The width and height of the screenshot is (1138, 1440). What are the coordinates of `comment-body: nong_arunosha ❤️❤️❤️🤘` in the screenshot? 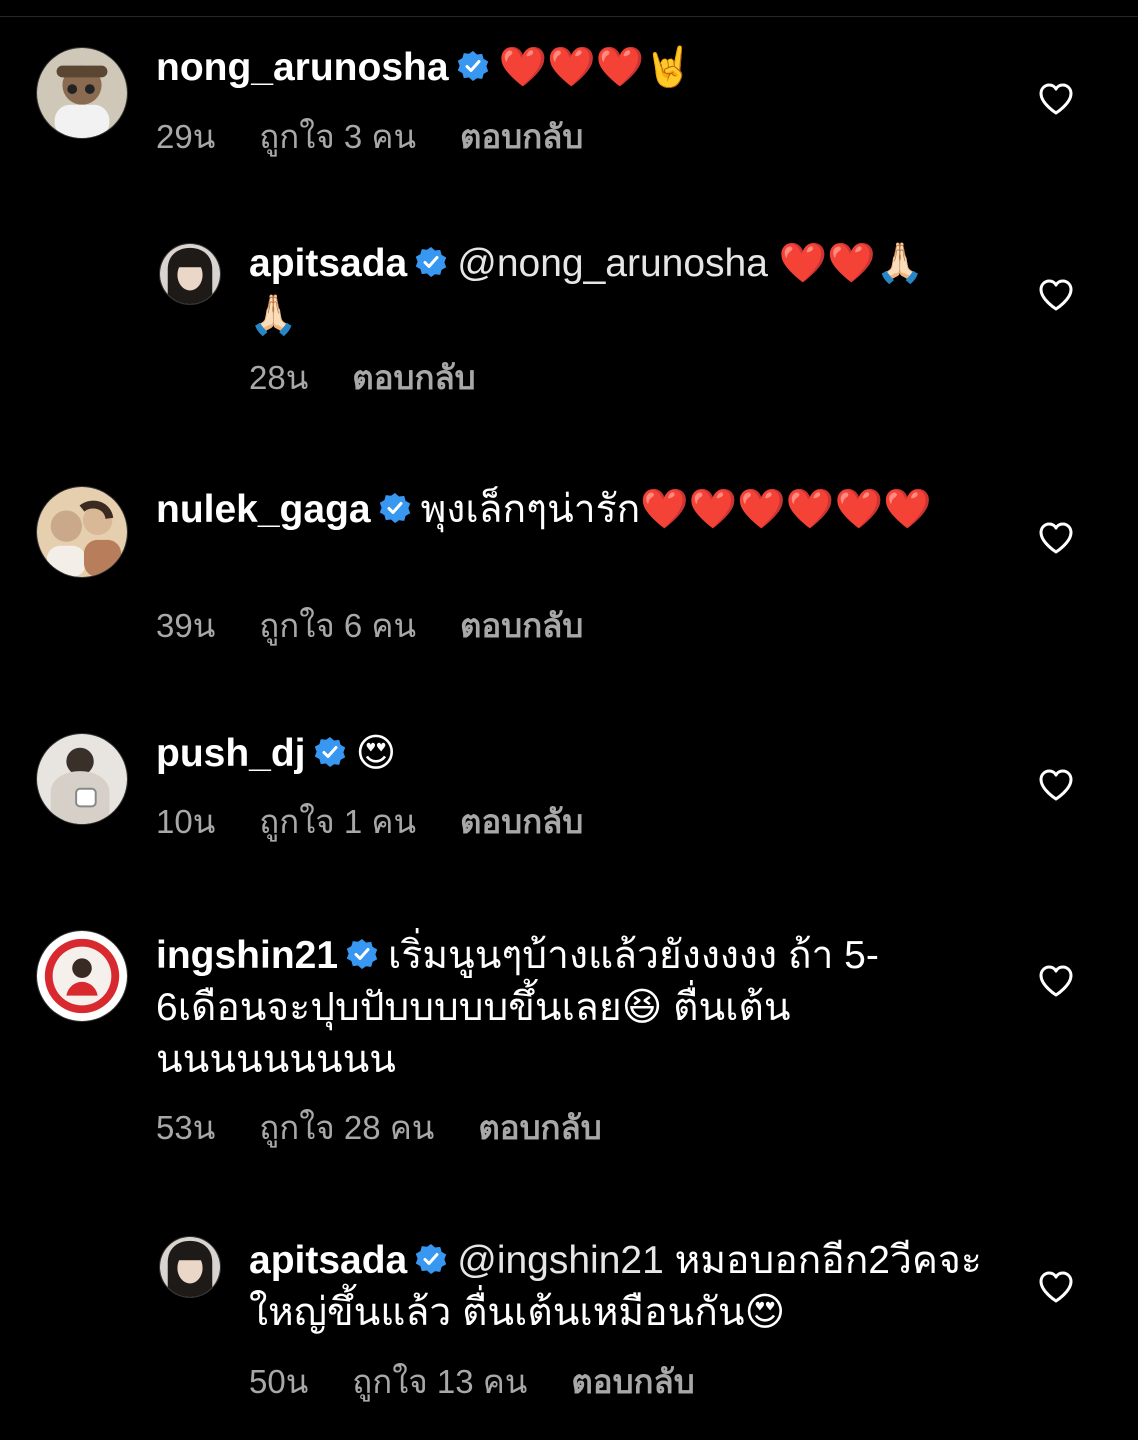 It's located at (576, 68).